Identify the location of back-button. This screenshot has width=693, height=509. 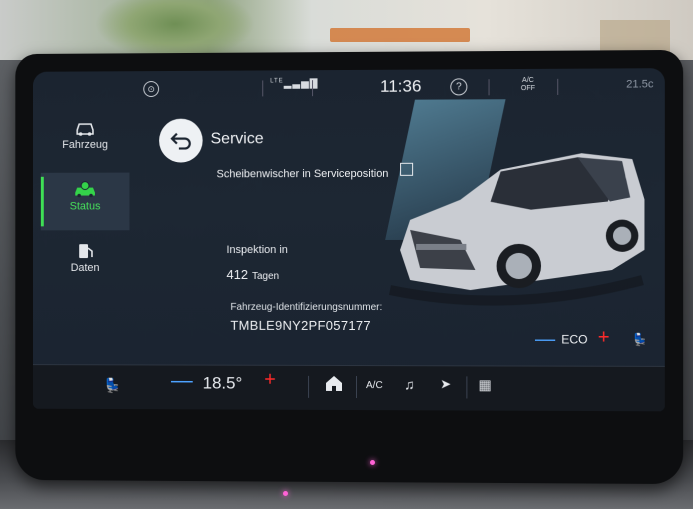
(181, 140).